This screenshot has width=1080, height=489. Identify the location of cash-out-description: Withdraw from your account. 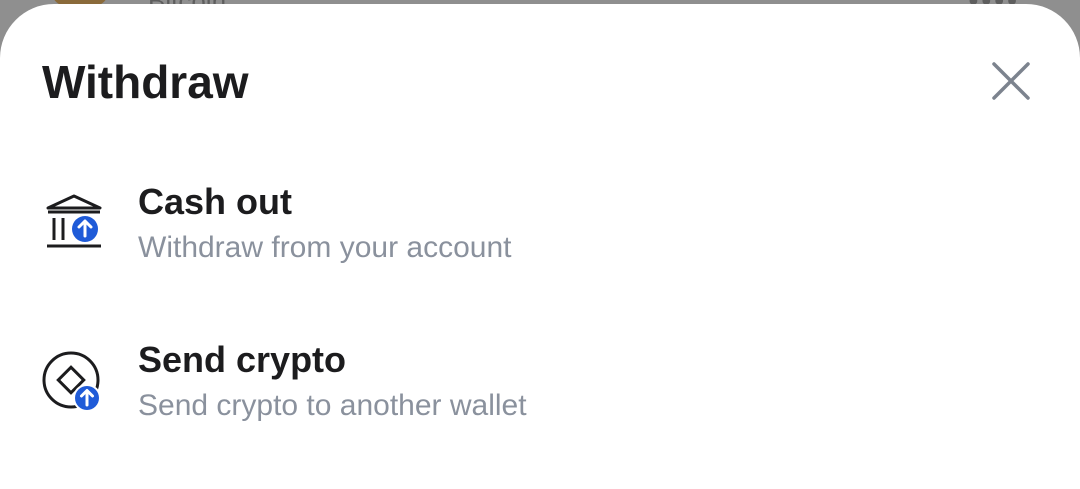
(325, 247).